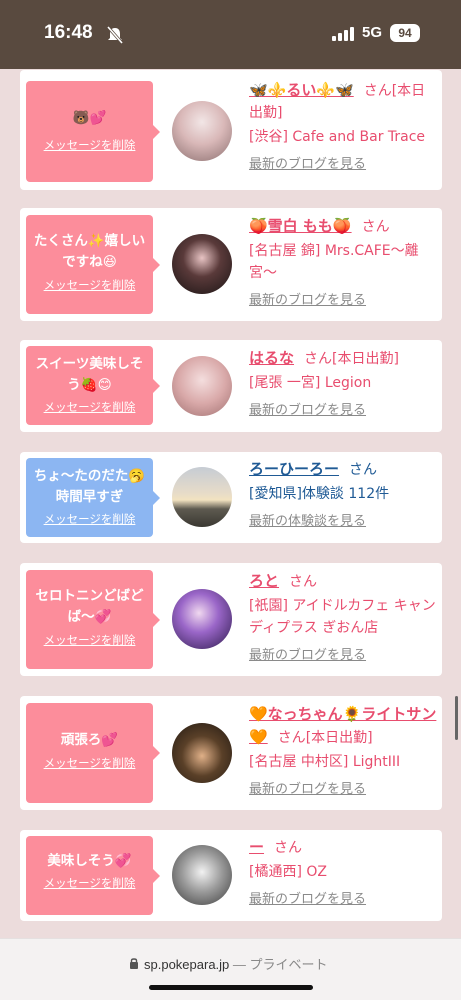  I want to click on shop-area: [尾張 一宮] Legion, so click(310, 383).